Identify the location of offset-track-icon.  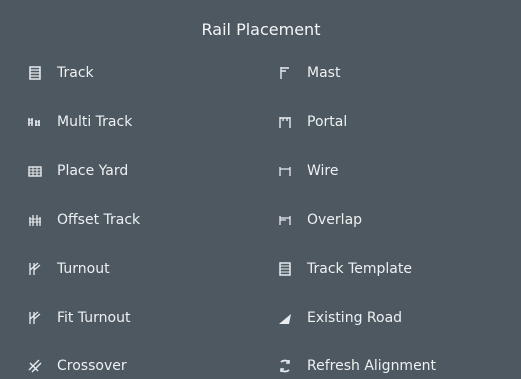
(35, 220).